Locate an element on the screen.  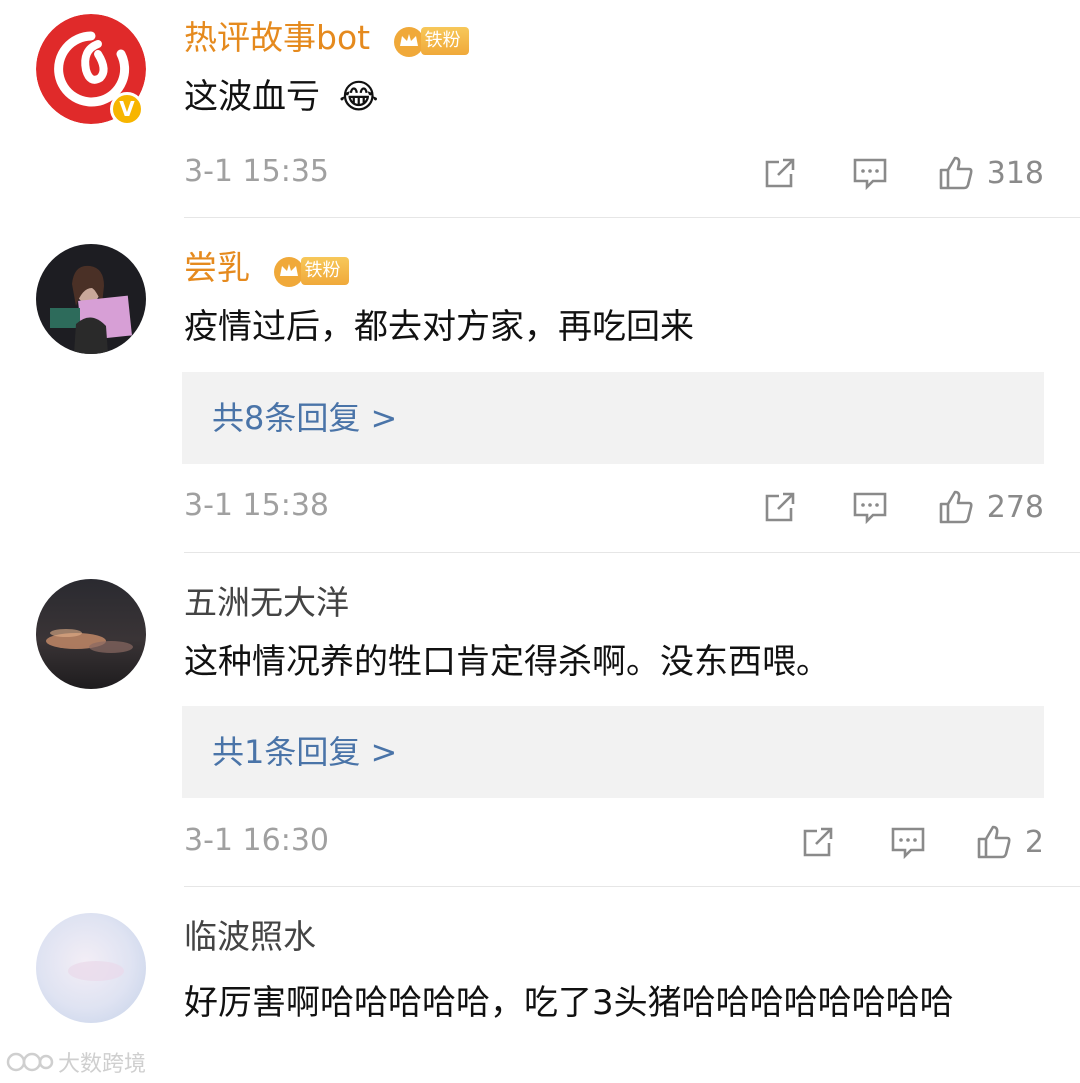
watermark: 大数跨境 is located at coordinates (76, 1062).